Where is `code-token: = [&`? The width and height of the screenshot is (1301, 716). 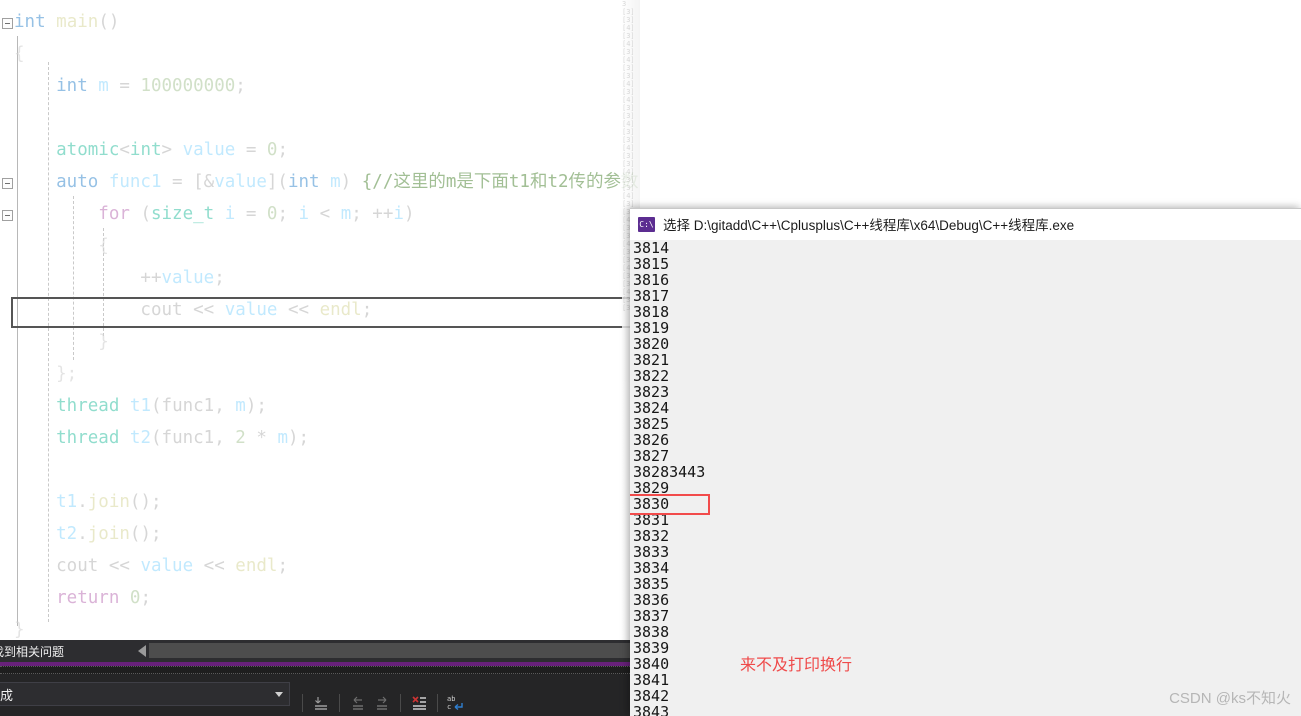 code-token: = [& is located at coordinates (188, 182).